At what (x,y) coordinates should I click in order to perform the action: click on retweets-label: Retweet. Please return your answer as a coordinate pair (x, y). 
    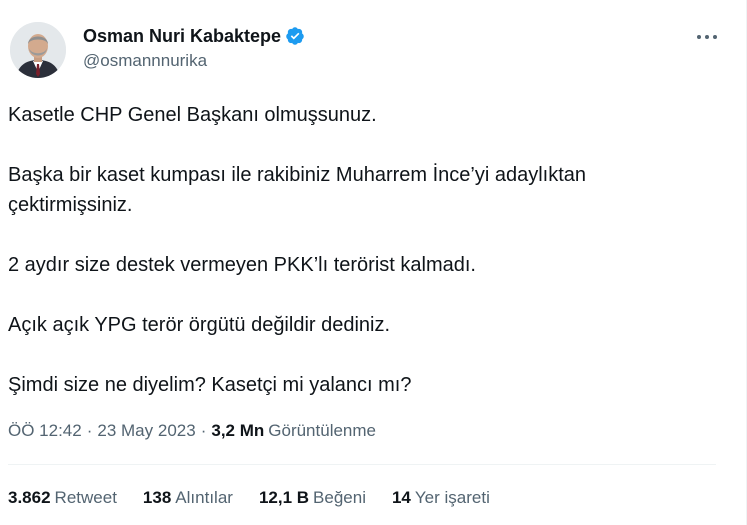
    Looking at the image, I should click on (85, 497).